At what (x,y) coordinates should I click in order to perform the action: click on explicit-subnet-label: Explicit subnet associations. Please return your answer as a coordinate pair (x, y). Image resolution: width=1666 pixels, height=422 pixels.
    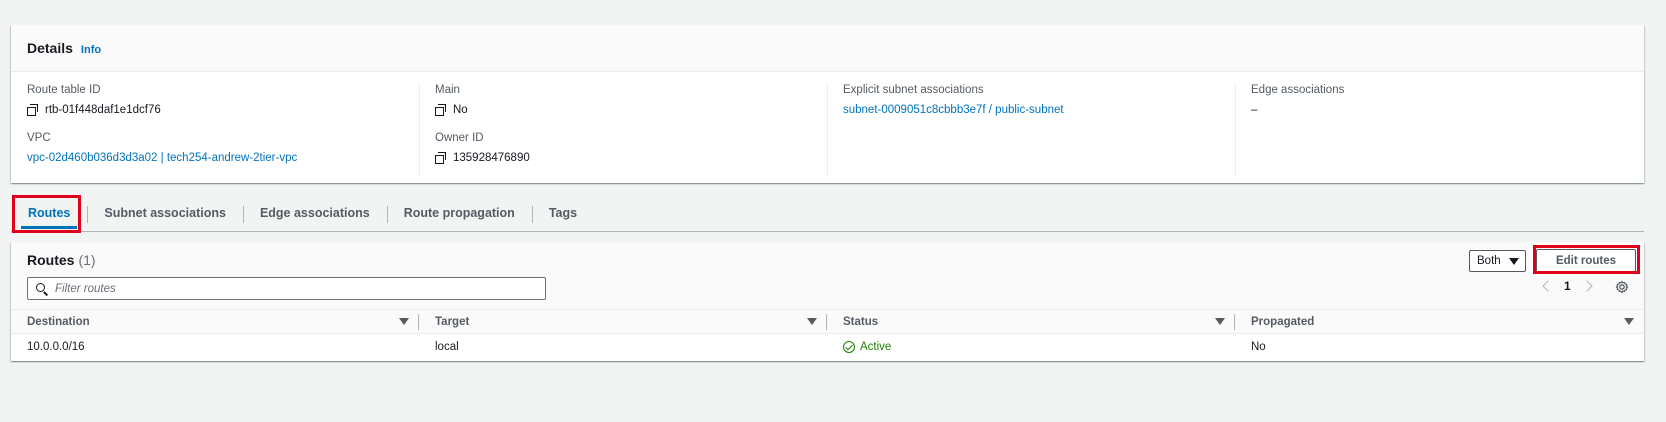
    Looking at the image, I should click on (913, 90).